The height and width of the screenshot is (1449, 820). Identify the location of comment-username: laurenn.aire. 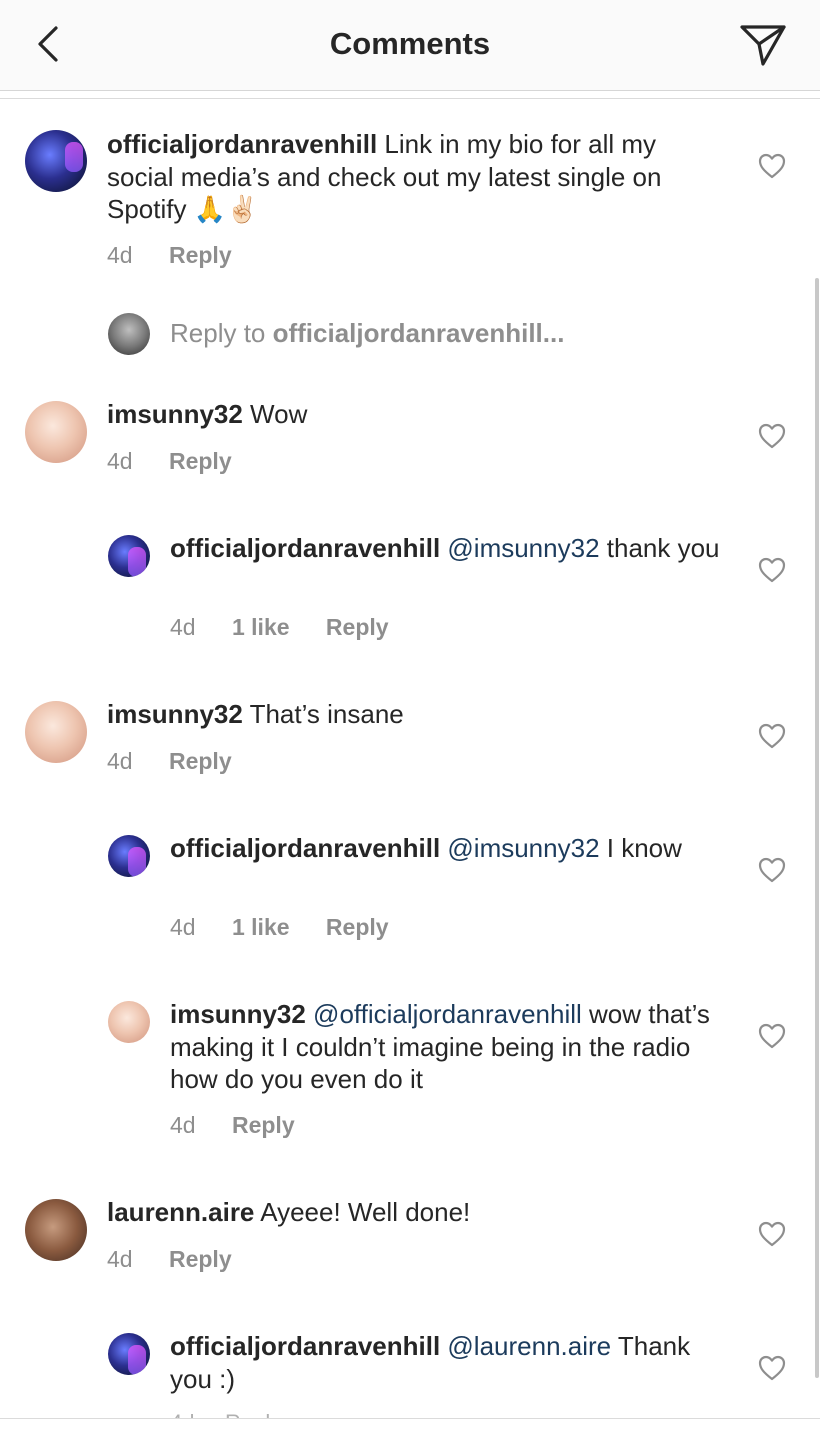
(180, 1212).